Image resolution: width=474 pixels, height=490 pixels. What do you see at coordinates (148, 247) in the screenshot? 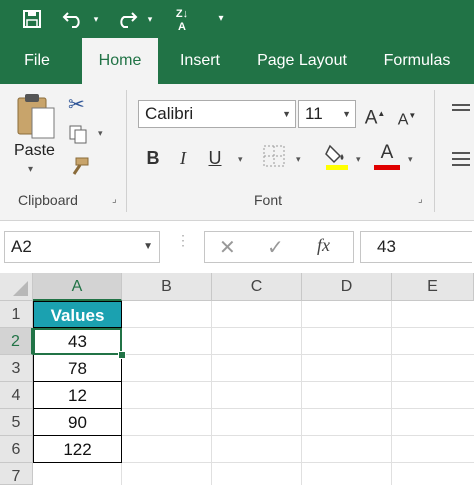
I see `name-box-dropdown-icon: ▼` at bounding box center [148, 247].